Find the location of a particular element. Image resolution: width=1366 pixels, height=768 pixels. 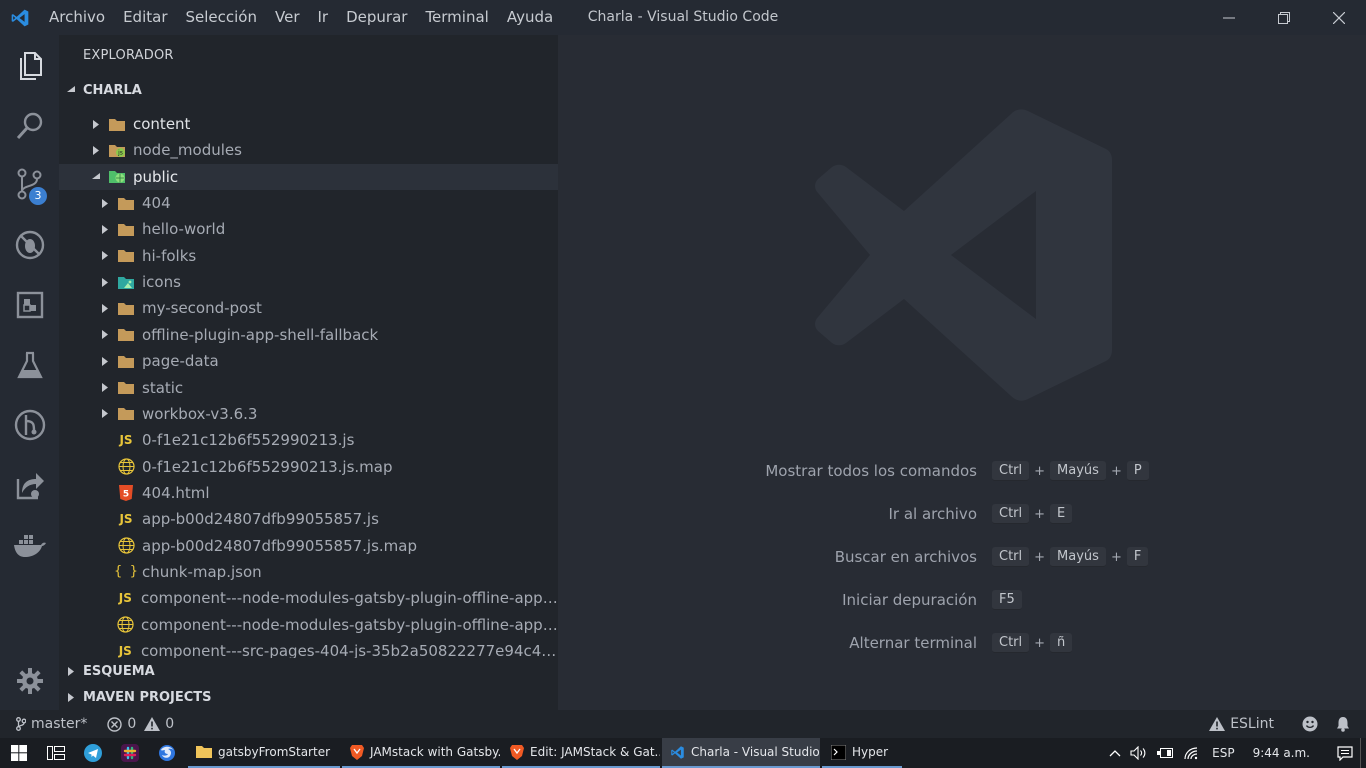

tree-folder: public is located at coordinates (308, 176).